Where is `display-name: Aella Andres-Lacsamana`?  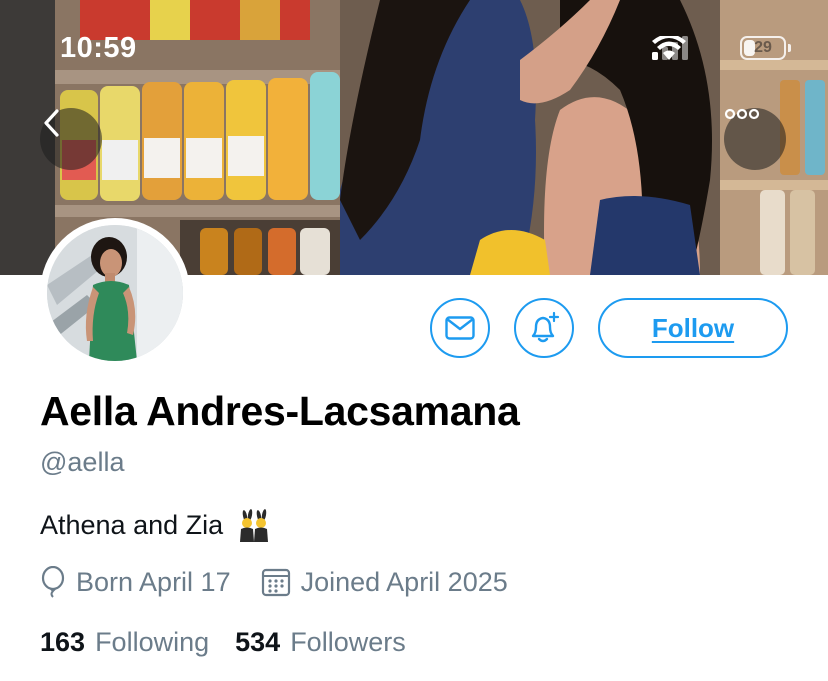 display-name: Aella Andres-Lacsamana is located at coordinates (280, 411).